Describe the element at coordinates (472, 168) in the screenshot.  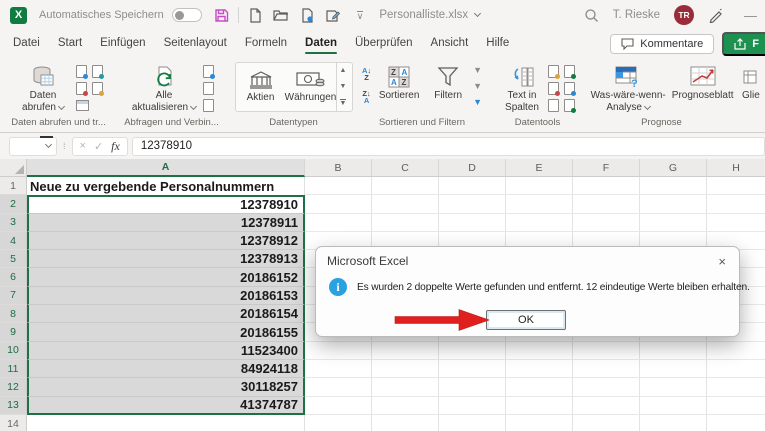
I see `column-header-d: D` at that location.